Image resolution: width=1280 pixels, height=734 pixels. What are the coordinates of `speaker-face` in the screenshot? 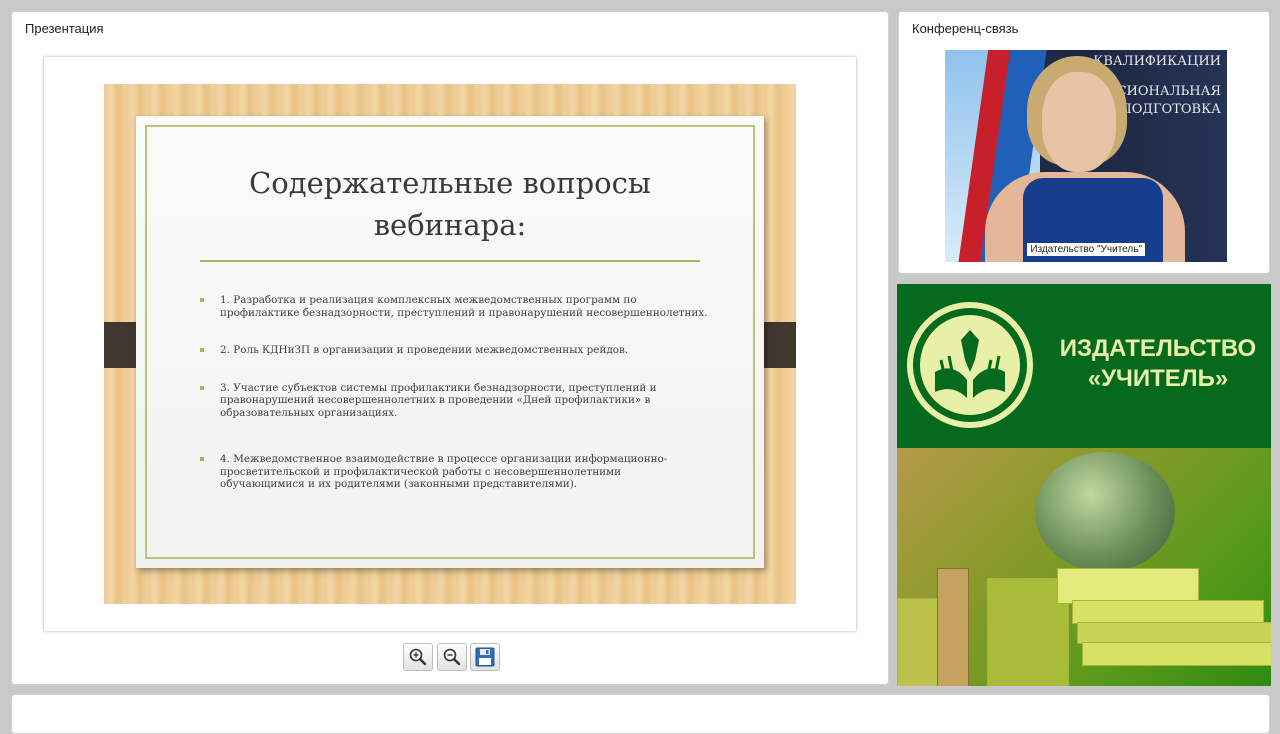 It's located at (1079, 122).